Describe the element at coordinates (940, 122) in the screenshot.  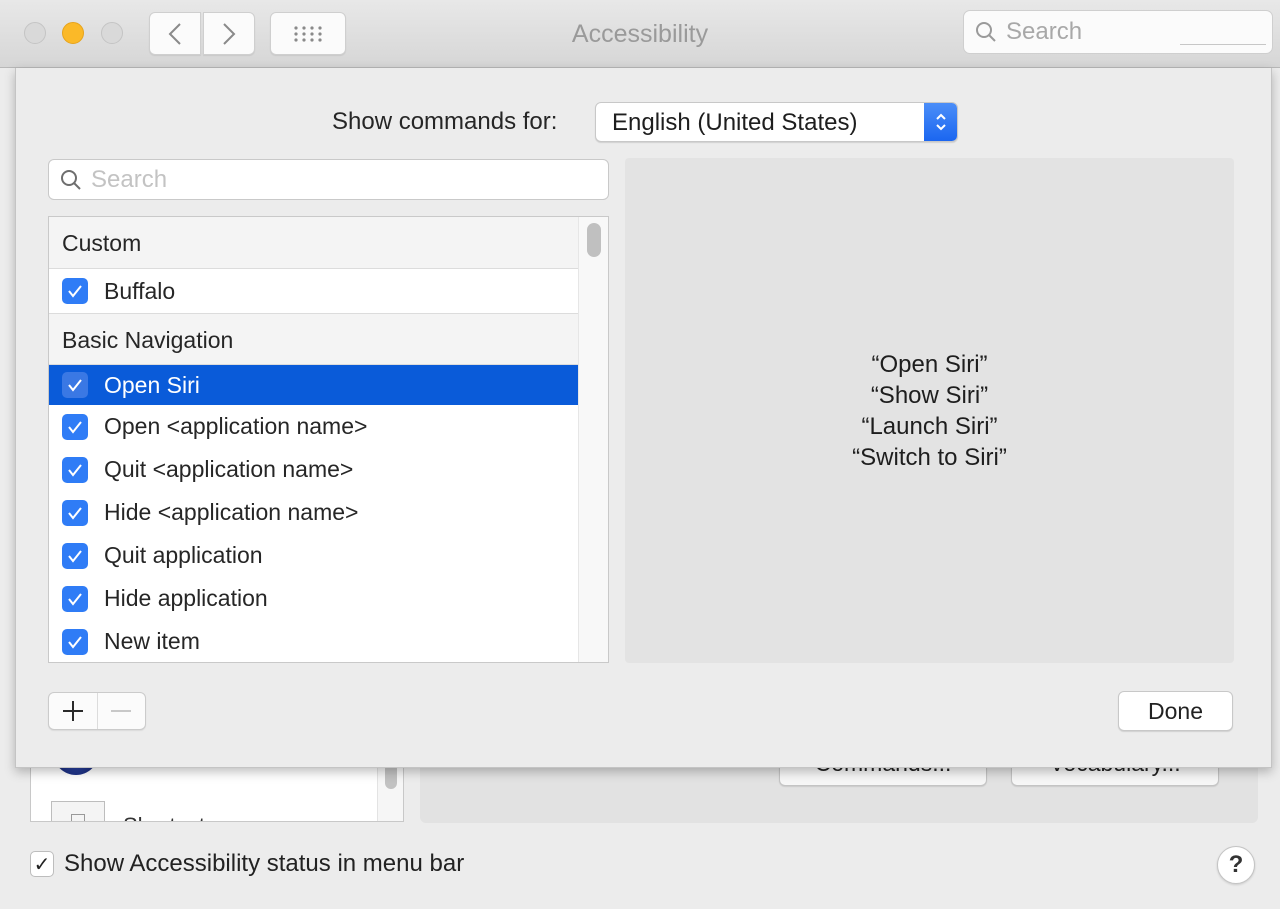
I see `select-arrows-icon` at that location.